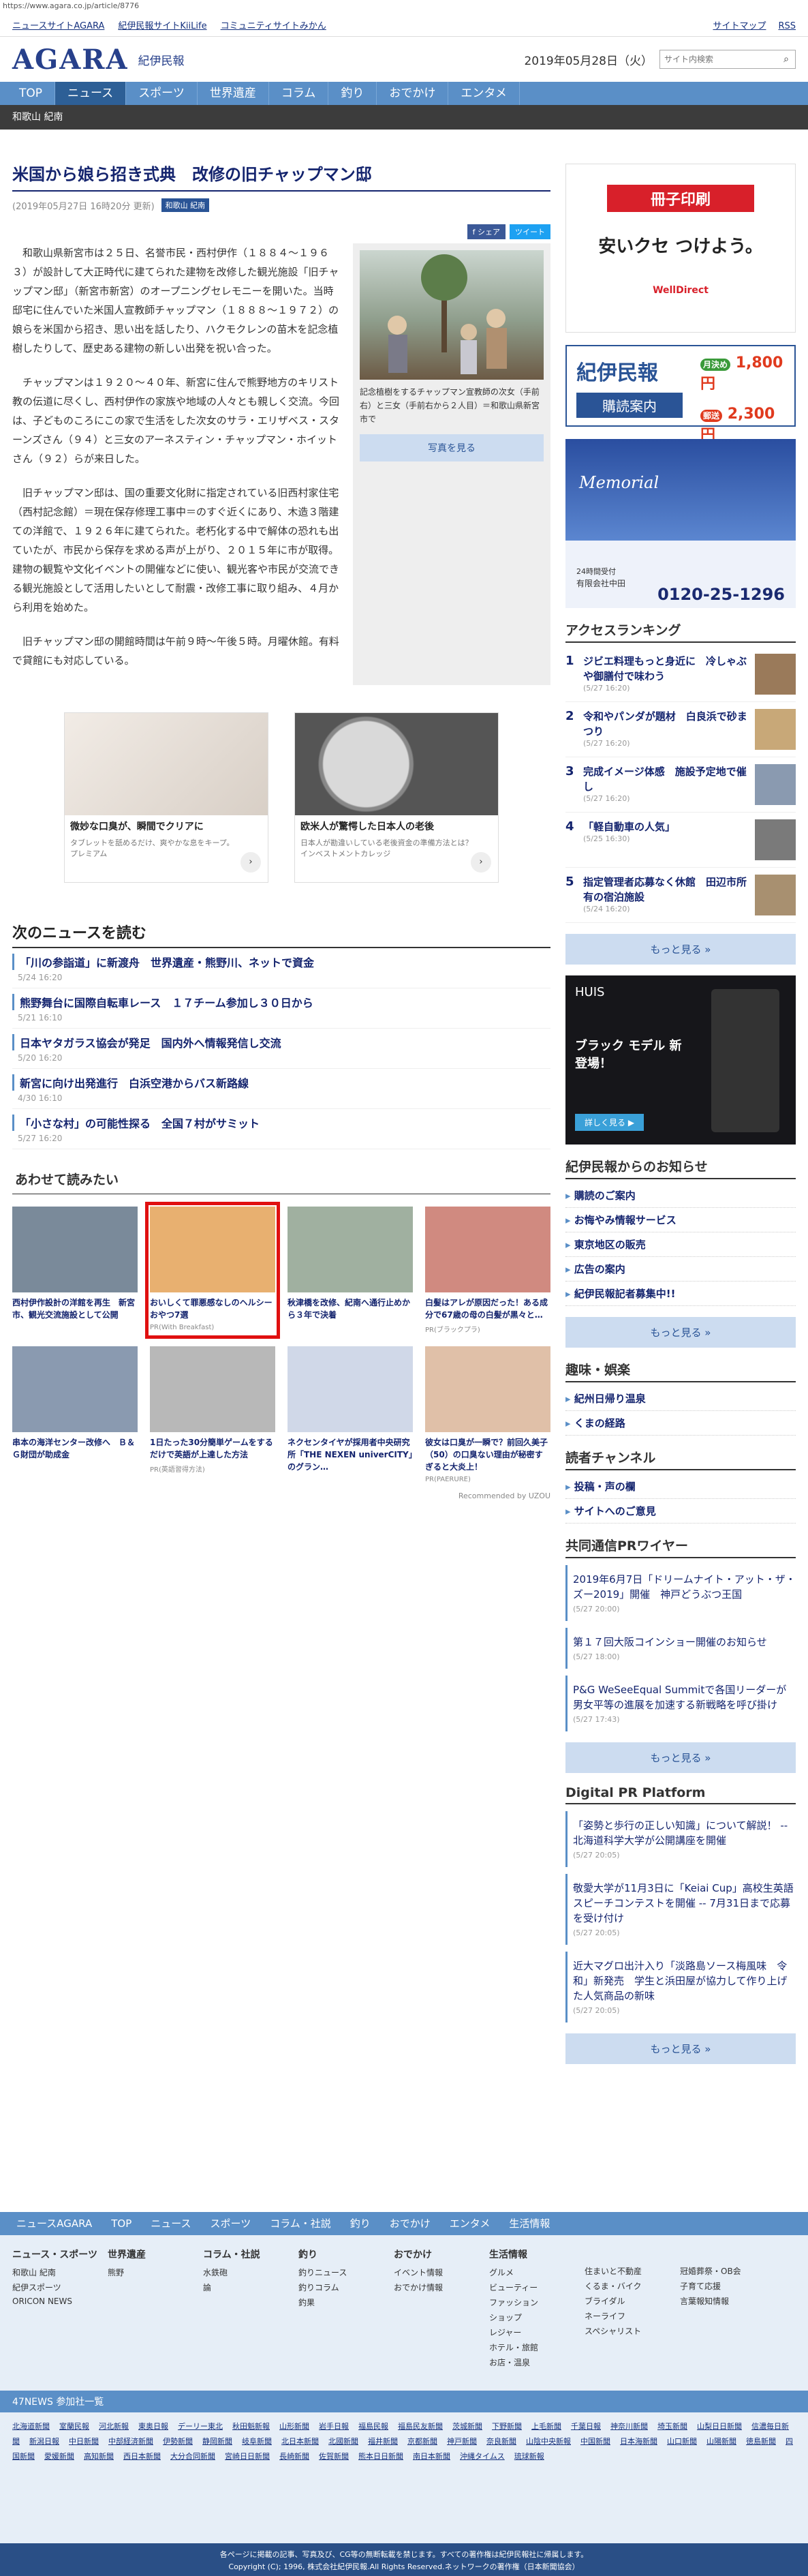 The width and height of the screenshot is (808, 2576). What do you see at coordinates (666, 827) in the screenshot?
I see `rank-title: 「軽自動車の人気」` at bounding box center [666, 827].